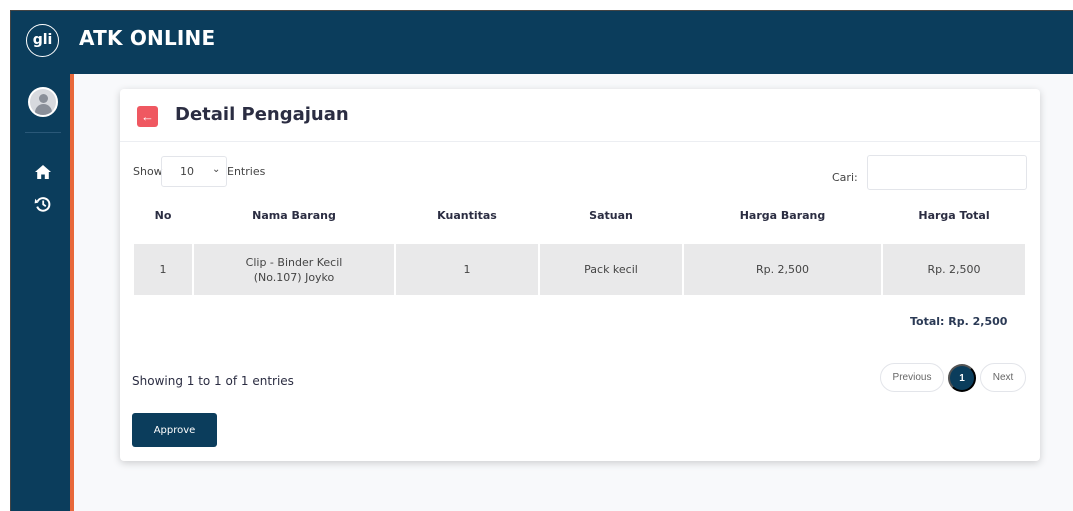 The width and height of the screenshot is (1073, 511). I want to click on column-header-harga-total: Harga Total, so click(954, 215).